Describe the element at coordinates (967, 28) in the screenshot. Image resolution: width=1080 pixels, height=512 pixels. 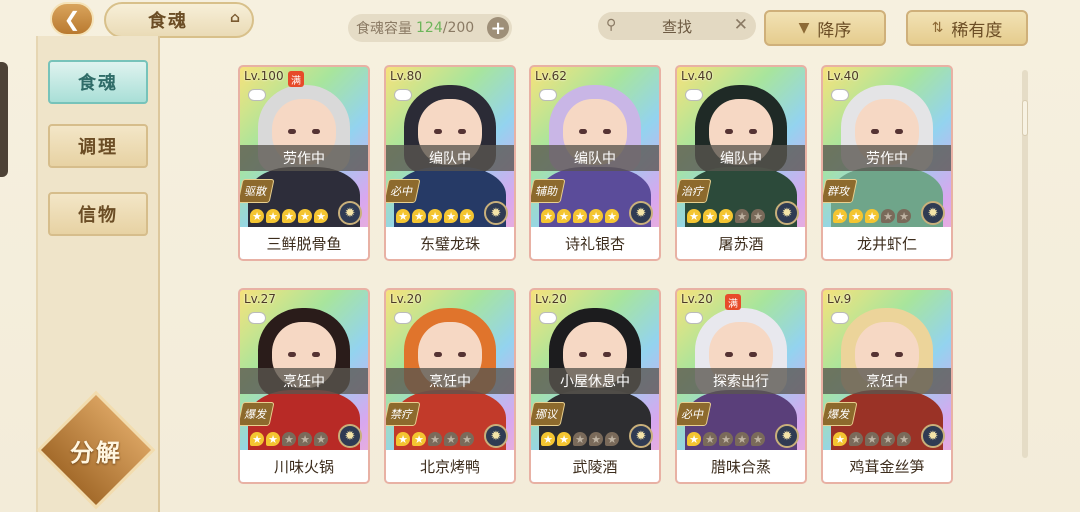
I see `sort-rarity-button: ⇅ 稀有度` at that location.